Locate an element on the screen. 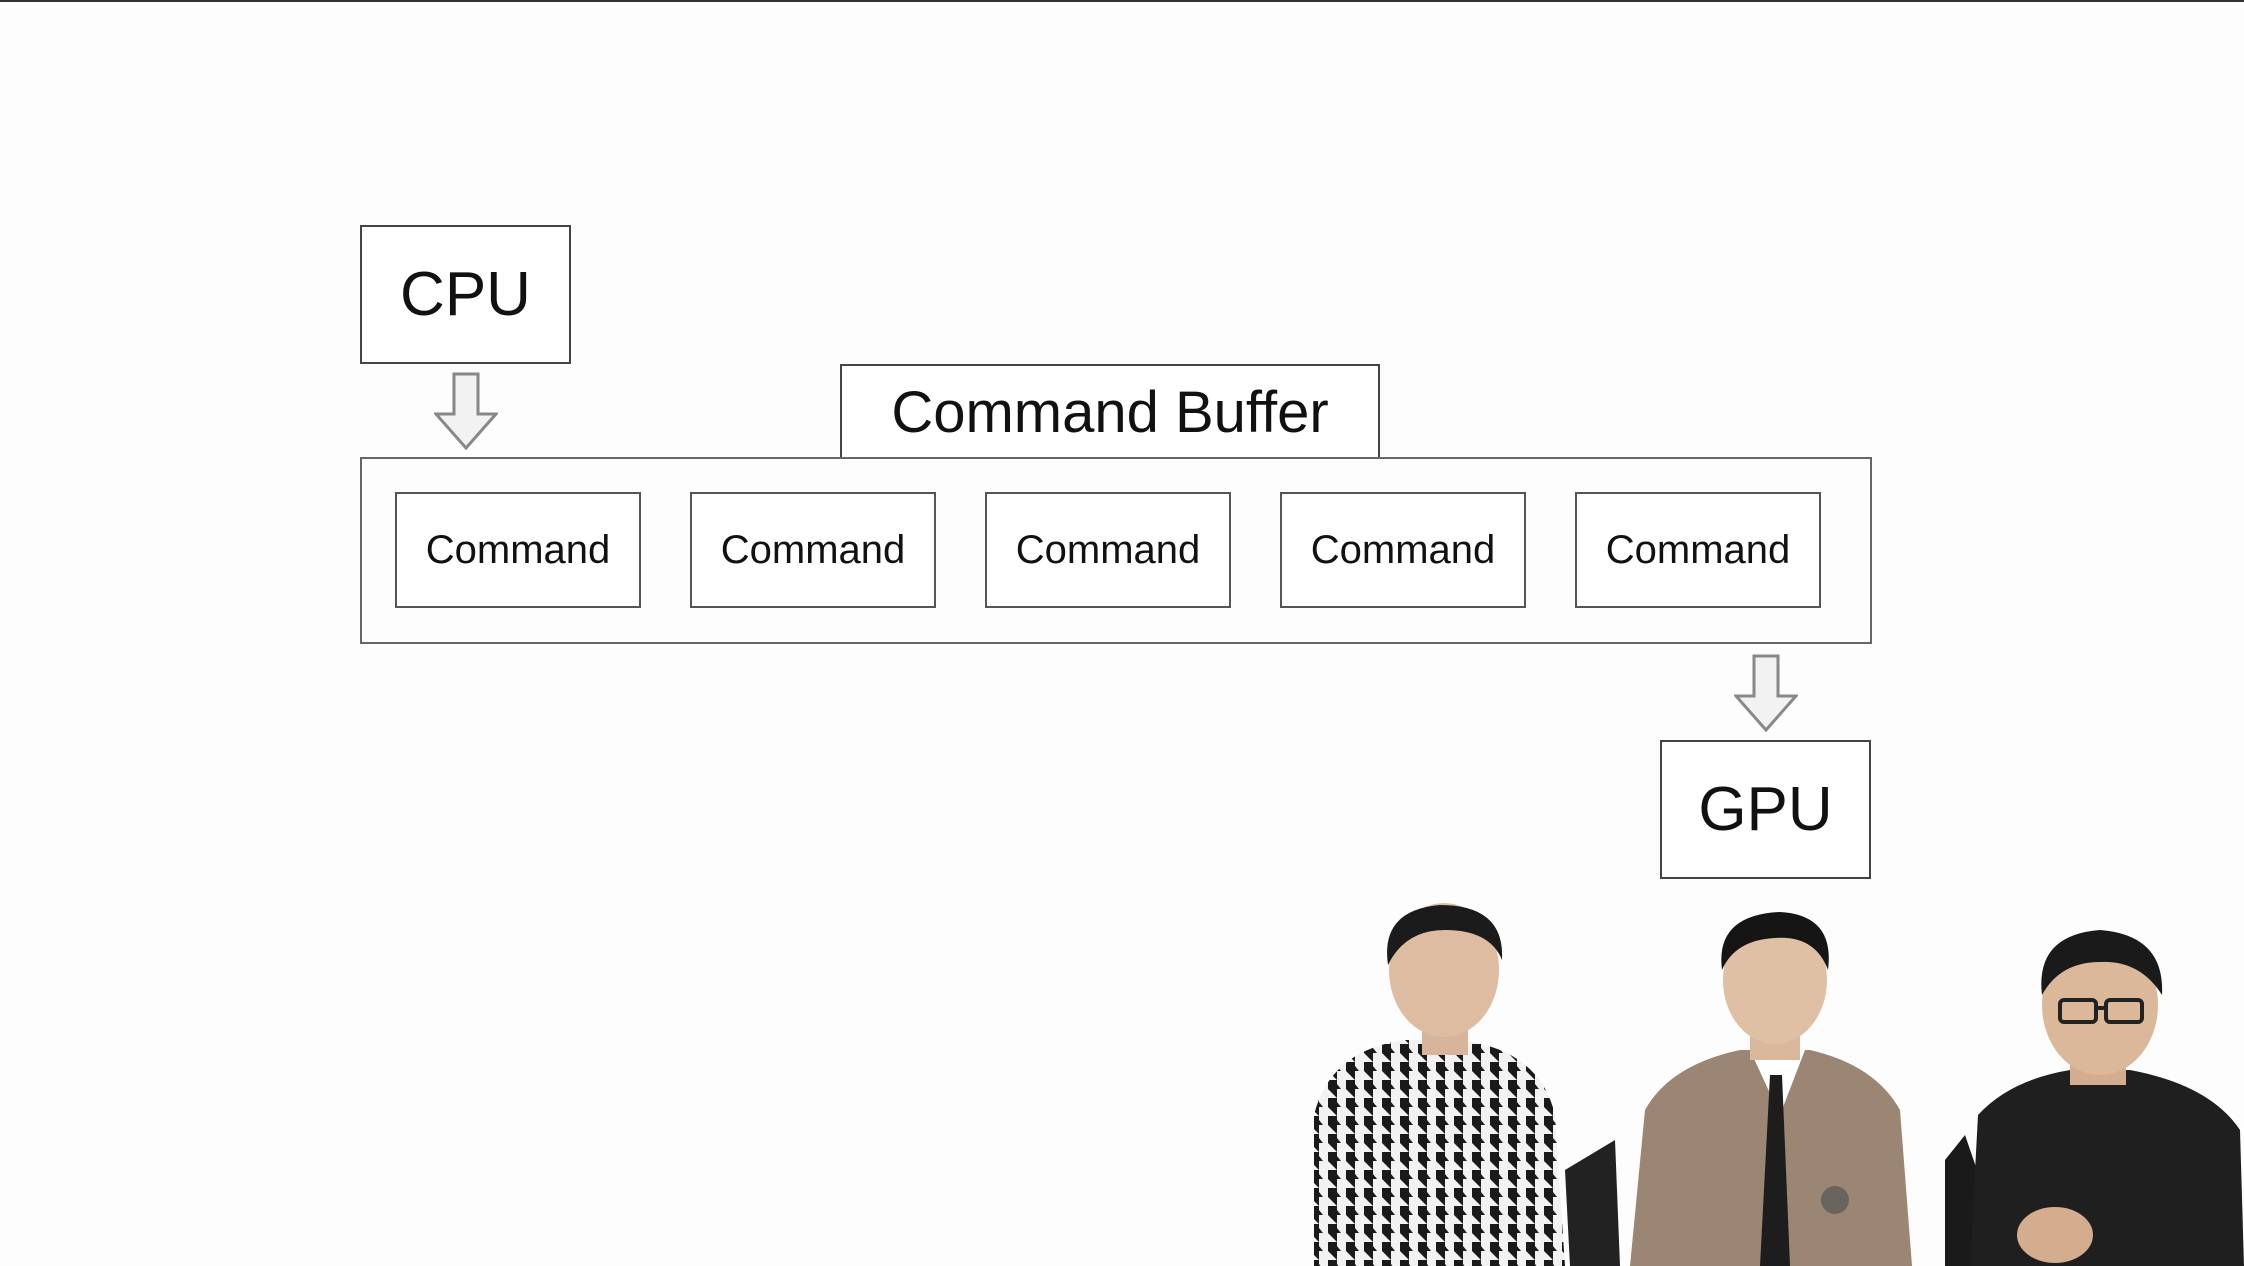 This screenshot has width=2244, height=1266. gpu-box: GPU is located at coordinates (1765, 809).